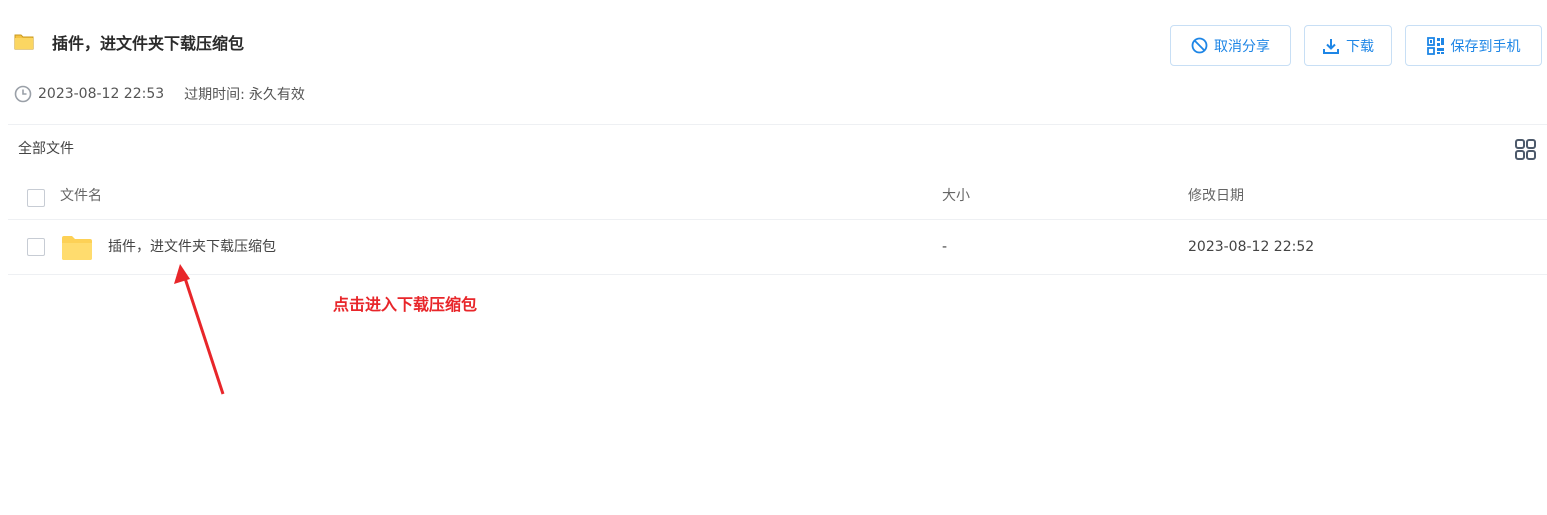  I want to click on grid-view-icon, so click(1525, 149).